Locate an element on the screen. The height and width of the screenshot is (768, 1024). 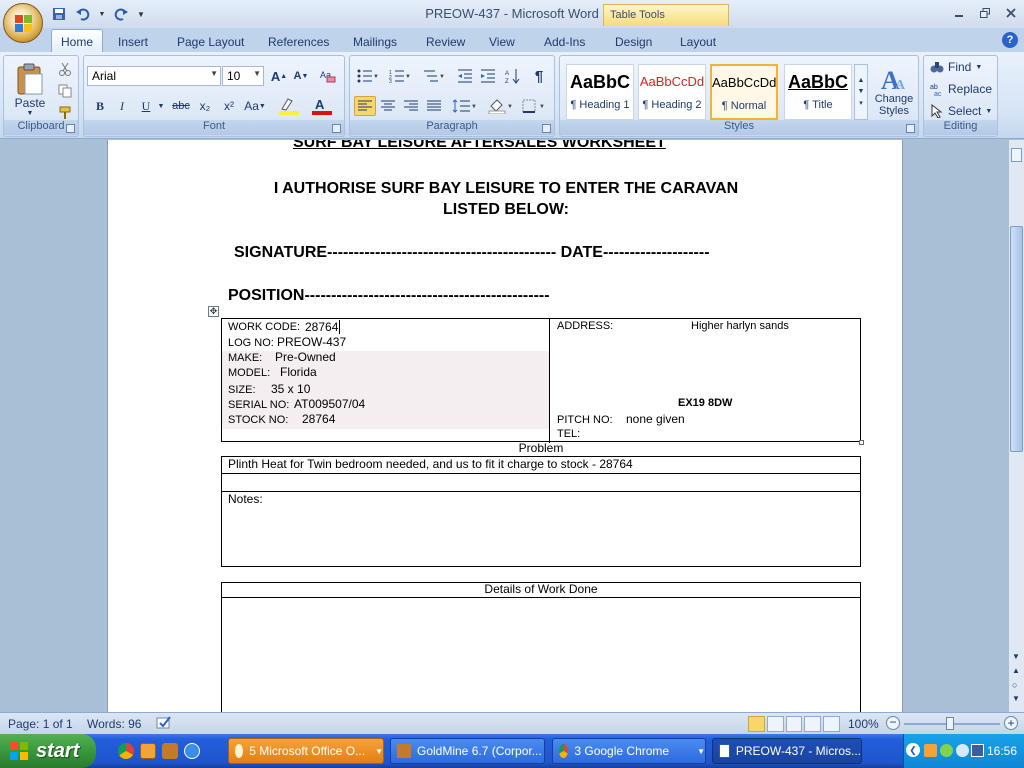
start-button: start is located at coordinates (48, 751).